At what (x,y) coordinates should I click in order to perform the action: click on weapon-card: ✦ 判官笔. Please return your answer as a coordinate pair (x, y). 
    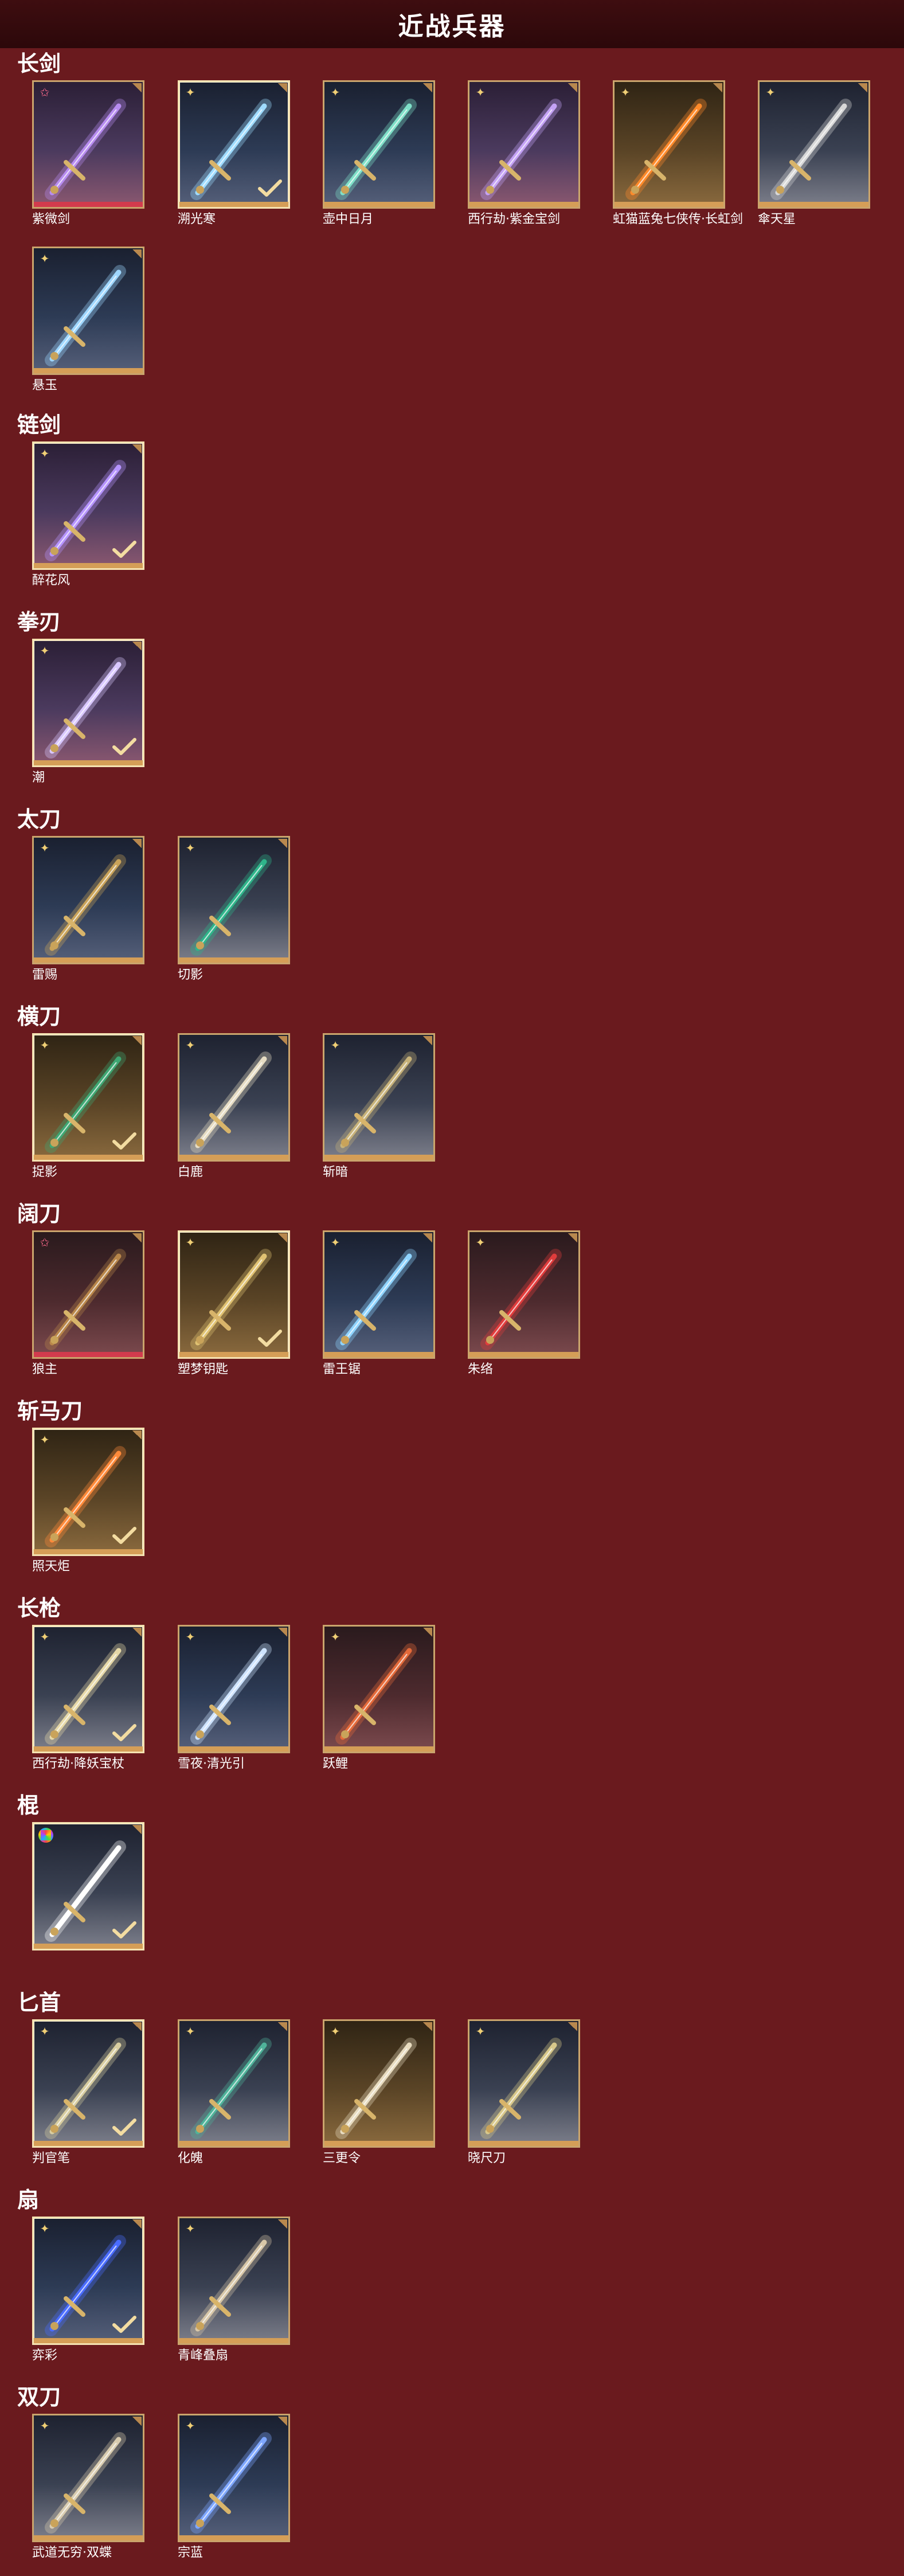
    Looking at the image, I should click on (88, 2092).